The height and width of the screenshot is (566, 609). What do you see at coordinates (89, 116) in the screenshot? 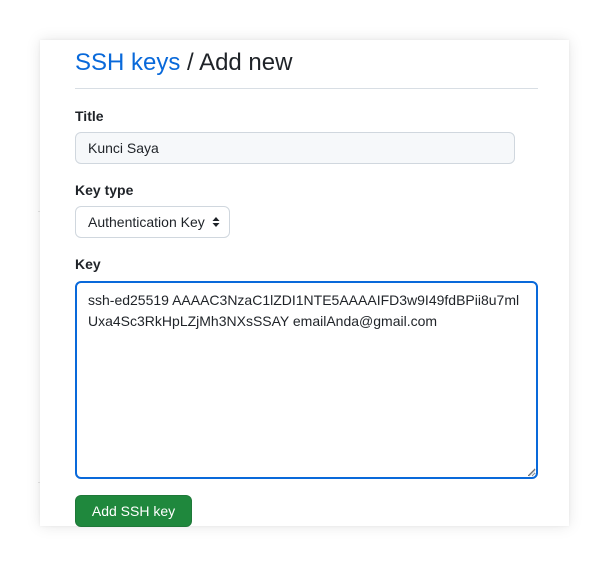
I see `title-label: Title` at bounding box center [89, 116].